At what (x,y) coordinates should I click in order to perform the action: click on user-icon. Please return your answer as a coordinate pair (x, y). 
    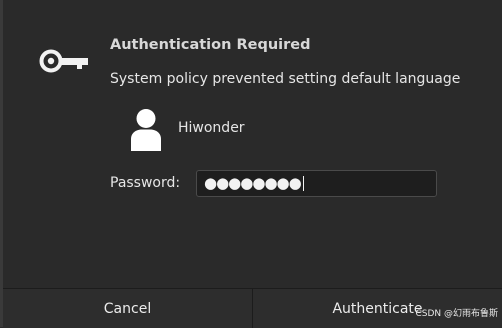
    Looking at the image, I should click on (146, 130).